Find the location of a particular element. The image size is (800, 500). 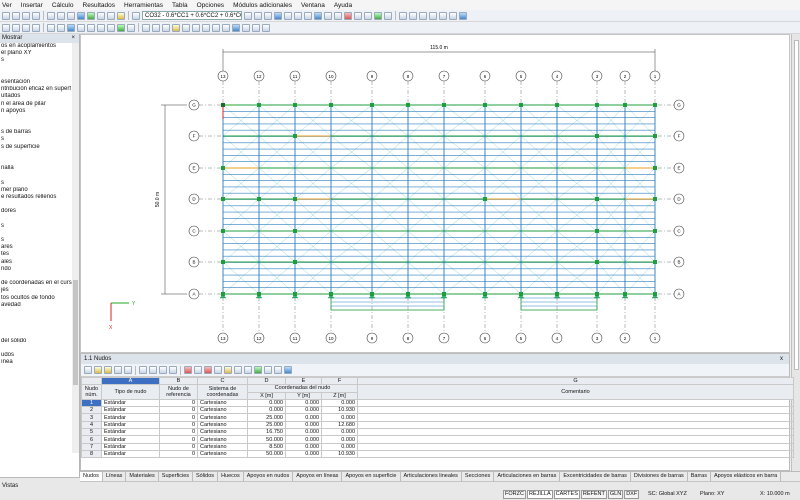

member-icon is located at coordinates (121, 27).